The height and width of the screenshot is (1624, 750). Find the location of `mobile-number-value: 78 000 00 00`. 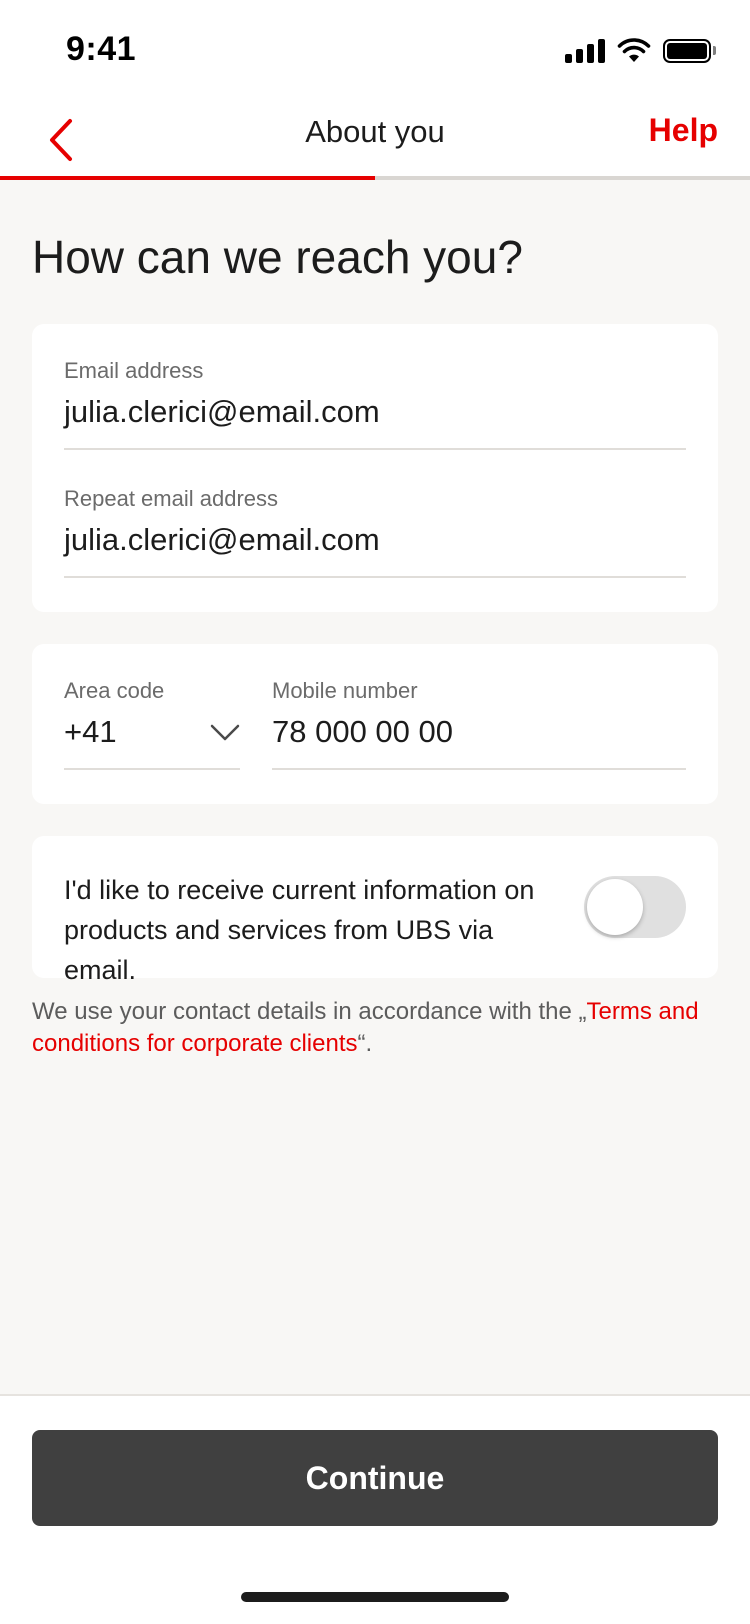

mobile-number-value: 78 000 00 00 is located at coordinates (362, 732).